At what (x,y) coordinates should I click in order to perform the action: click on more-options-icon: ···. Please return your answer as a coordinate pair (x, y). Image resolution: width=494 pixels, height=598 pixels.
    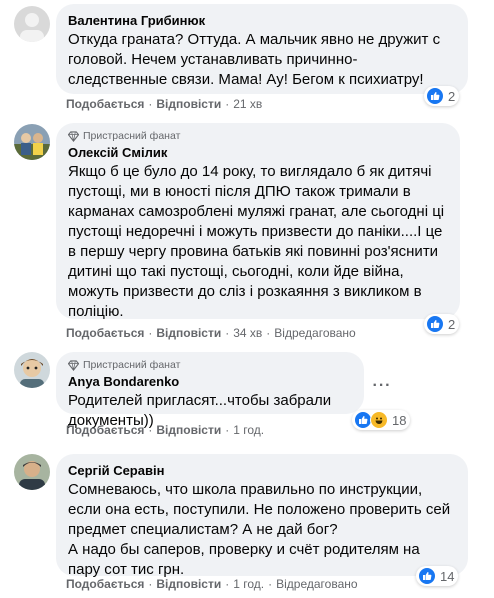
    Looking at the image, I should click on (382, 386).